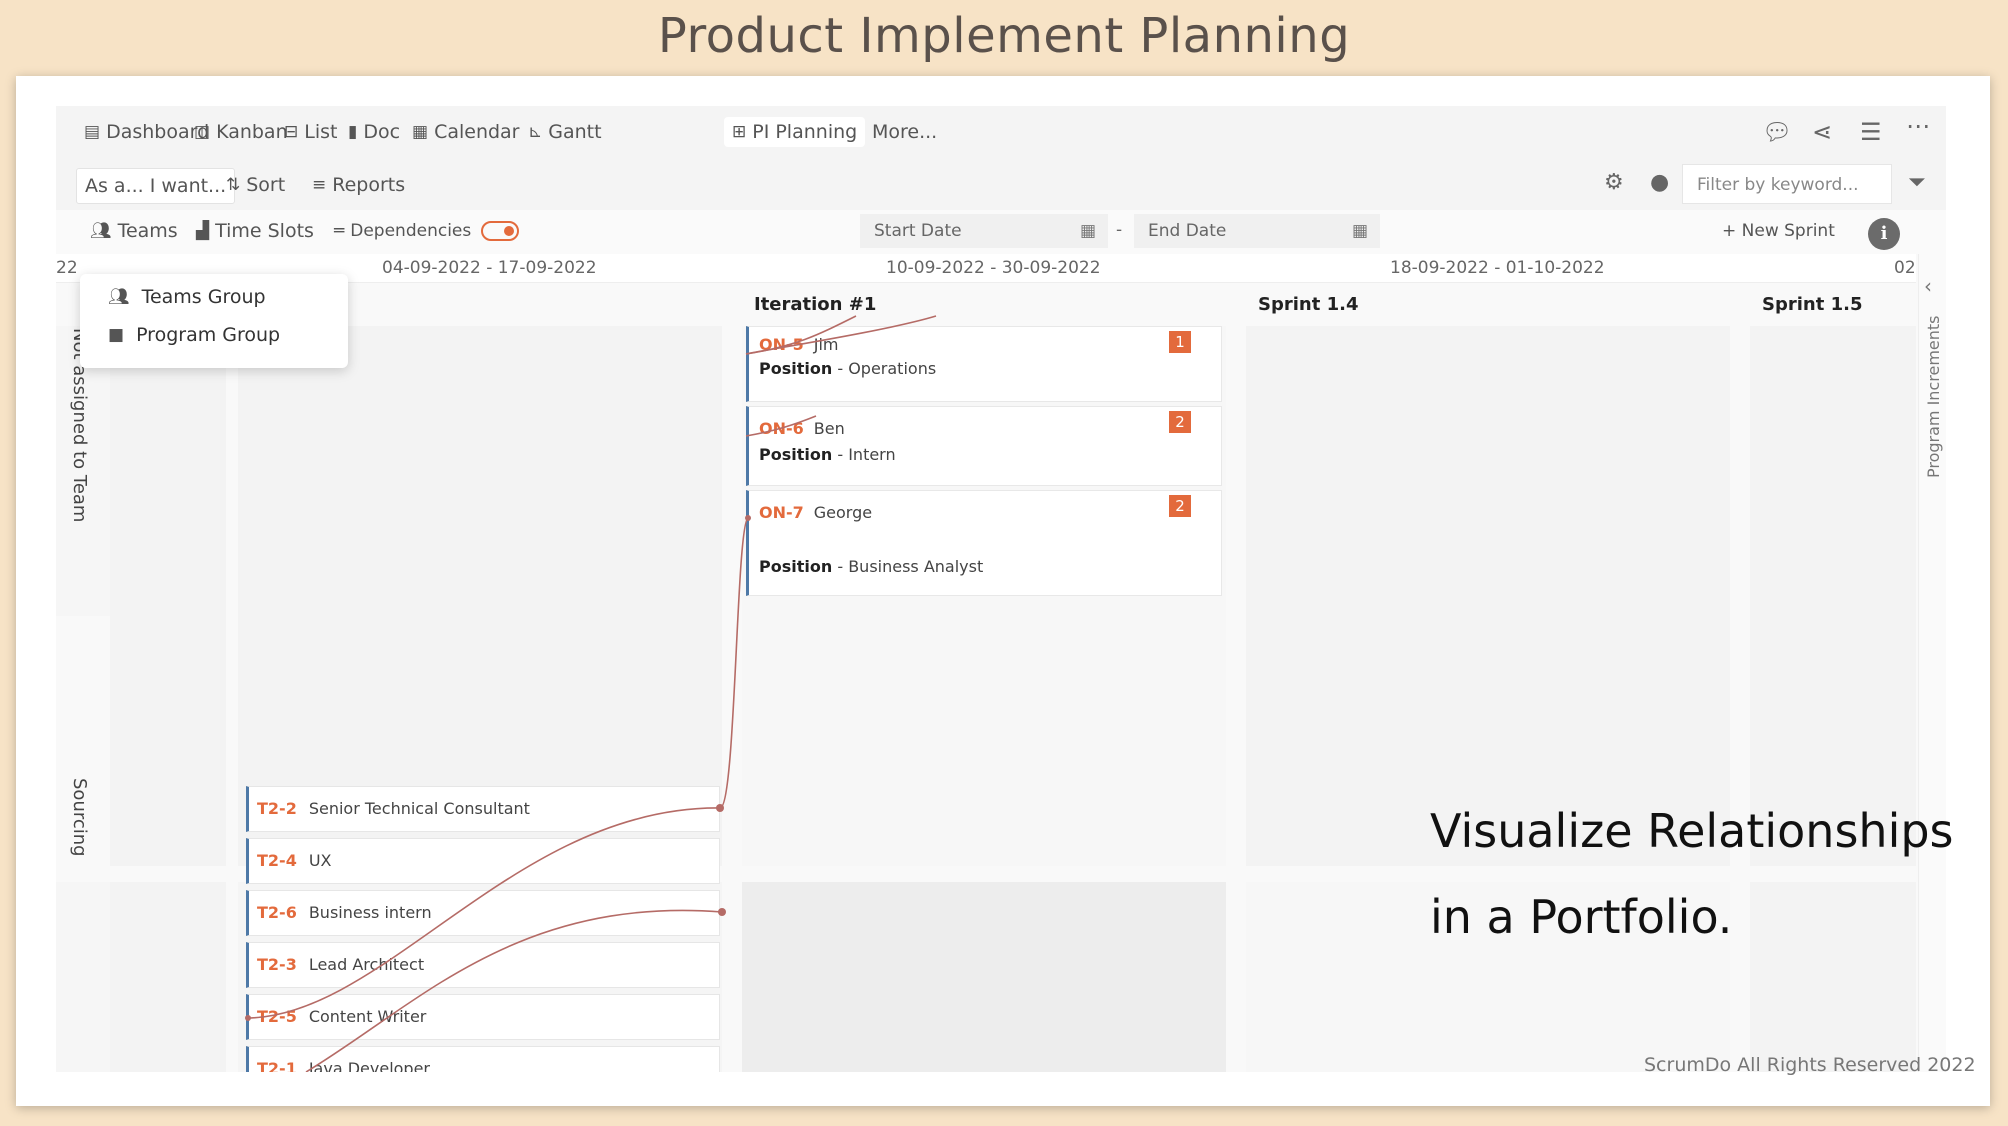 The image size is (2008, 1126). I want to click on teams-icon: 👥︎, so click(119, 296).